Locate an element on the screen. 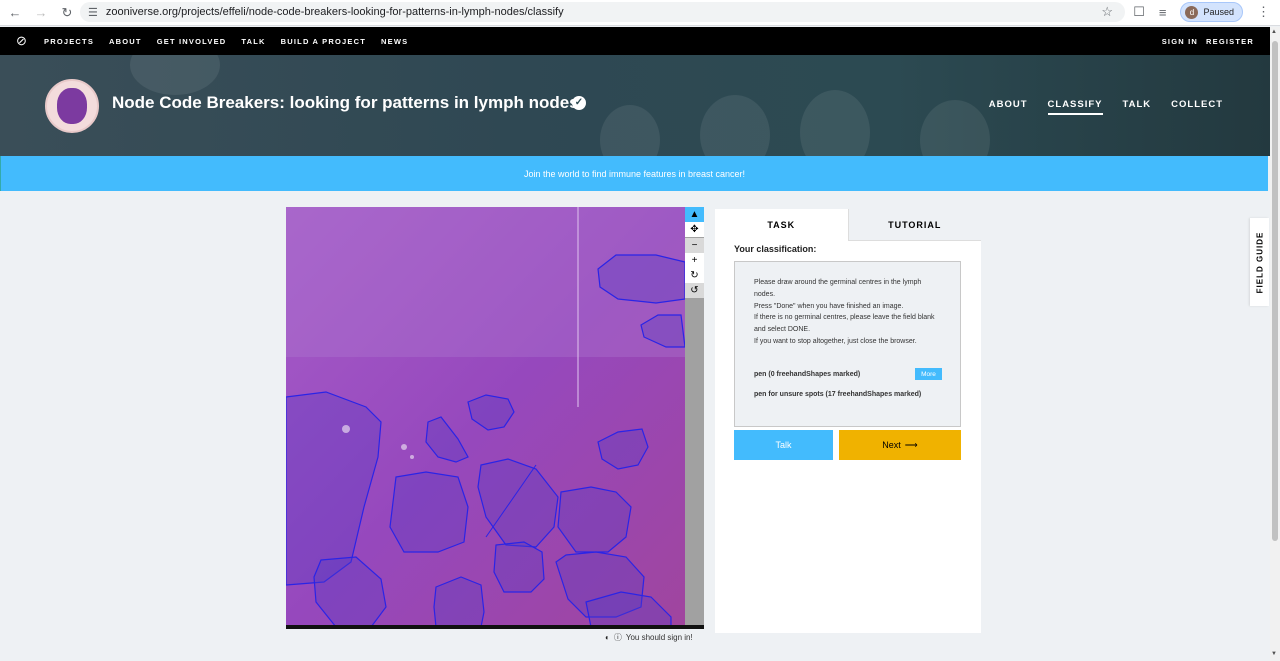 The height and width of the screenshot is (661, 1280). reload-icon: ↻ is located at coordinates (67, 13).